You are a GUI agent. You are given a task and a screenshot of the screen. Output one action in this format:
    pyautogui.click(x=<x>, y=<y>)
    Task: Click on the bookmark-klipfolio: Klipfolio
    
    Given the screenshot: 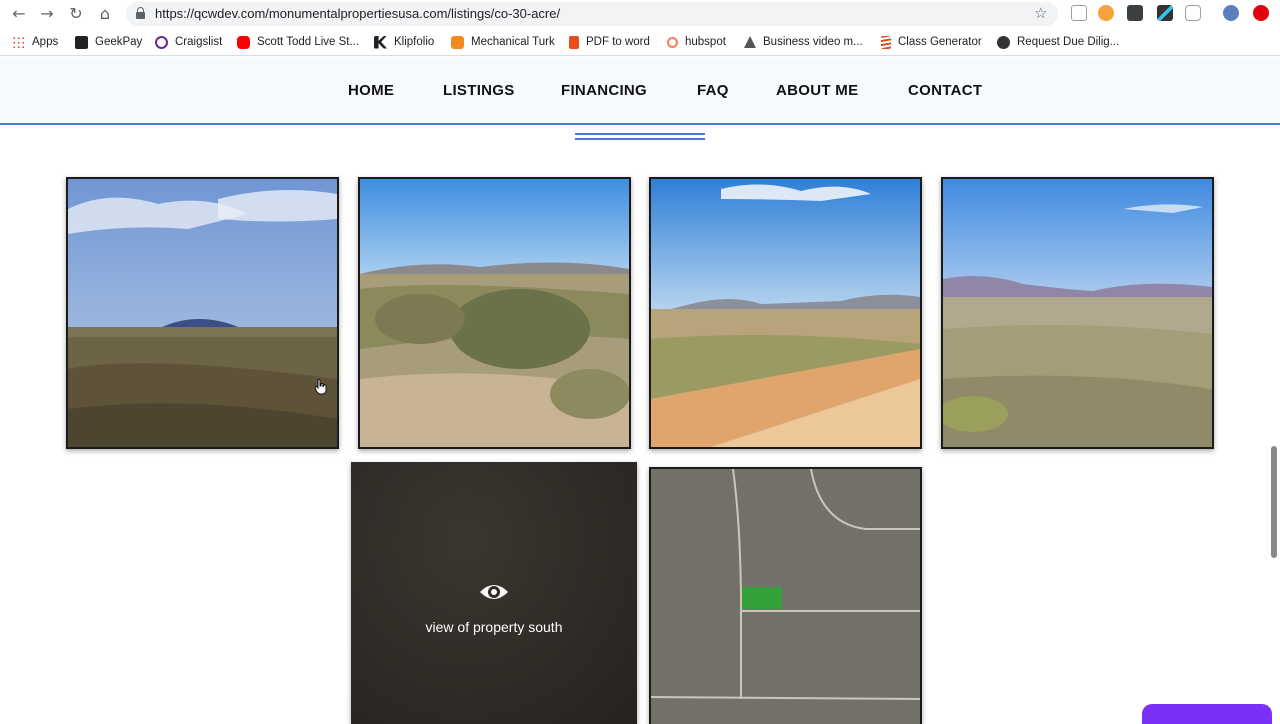 What is the action you would take?
    pyautogui.click(x=404, y=42)
    